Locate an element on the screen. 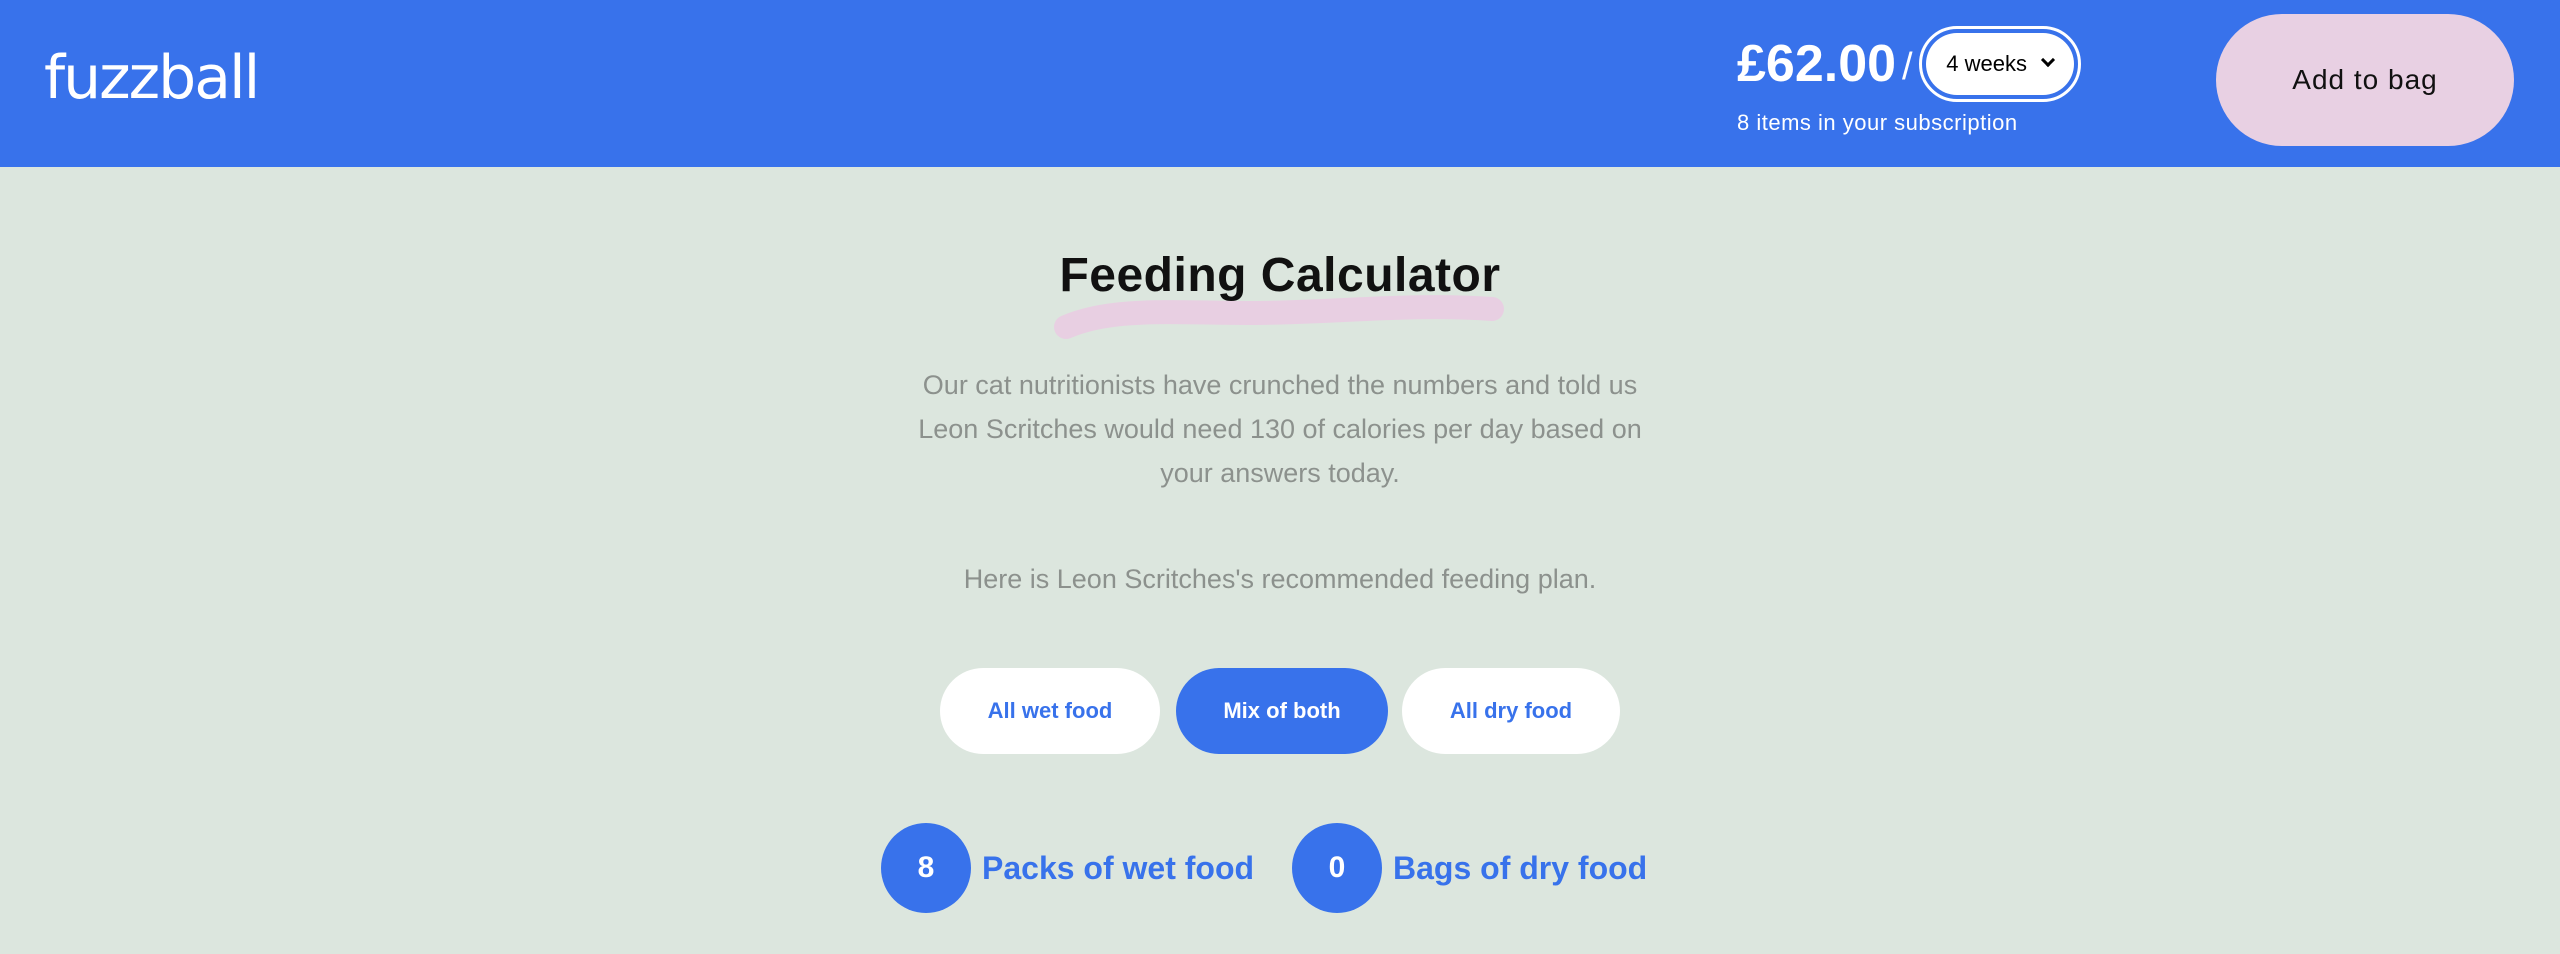 This screenshot has width=2560, height=954. frequency-value: 4 weeks is located at coordinates (1986, 63).